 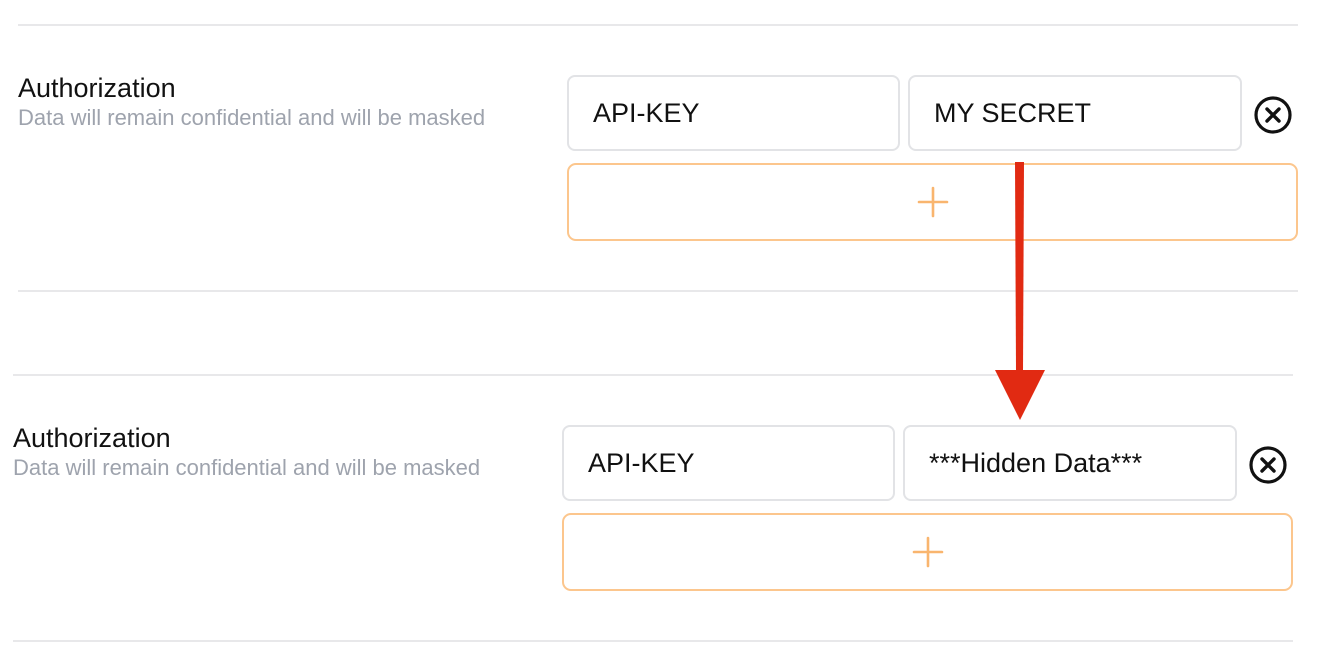 What do you see at coordinates (658, 25) in the screenshot?
I see `divider-top` at bounding box center [658, 25].